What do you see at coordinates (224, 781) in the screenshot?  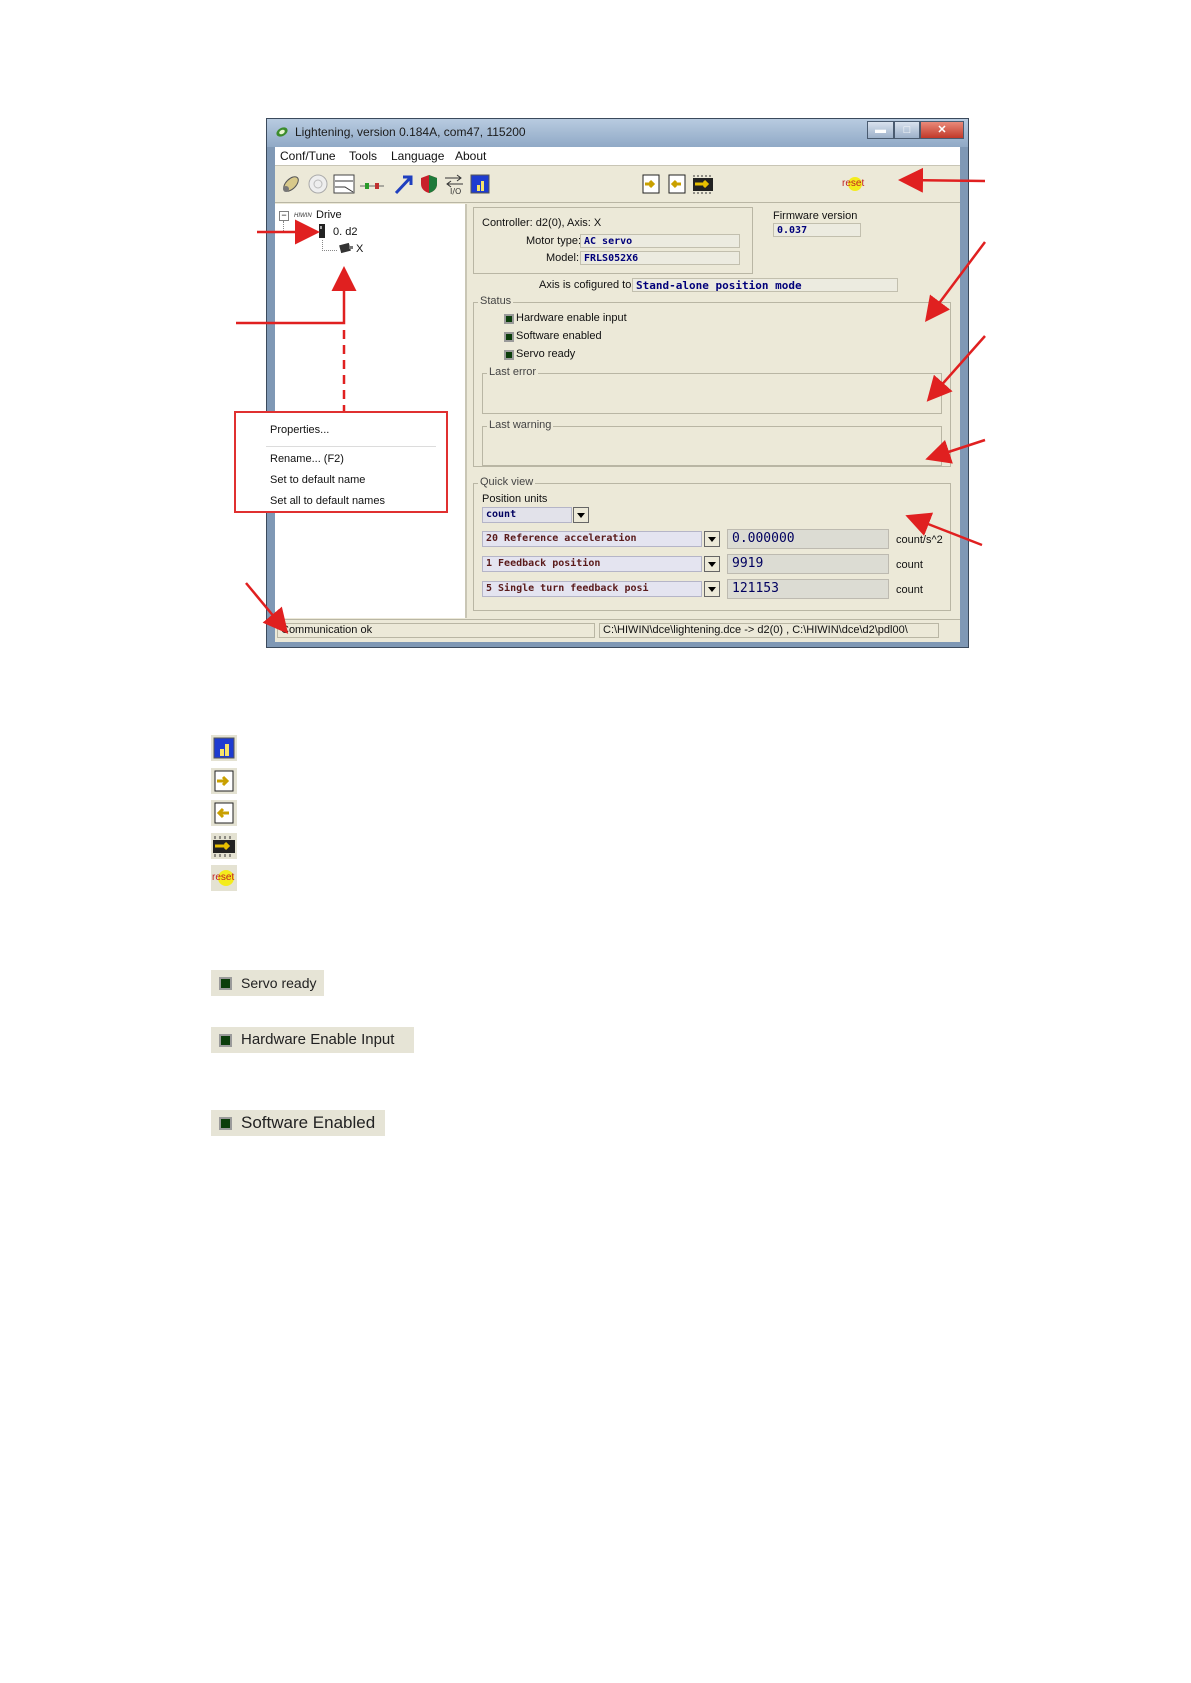 I see `load-to-drive-icon` at bounding box center [224, 781].